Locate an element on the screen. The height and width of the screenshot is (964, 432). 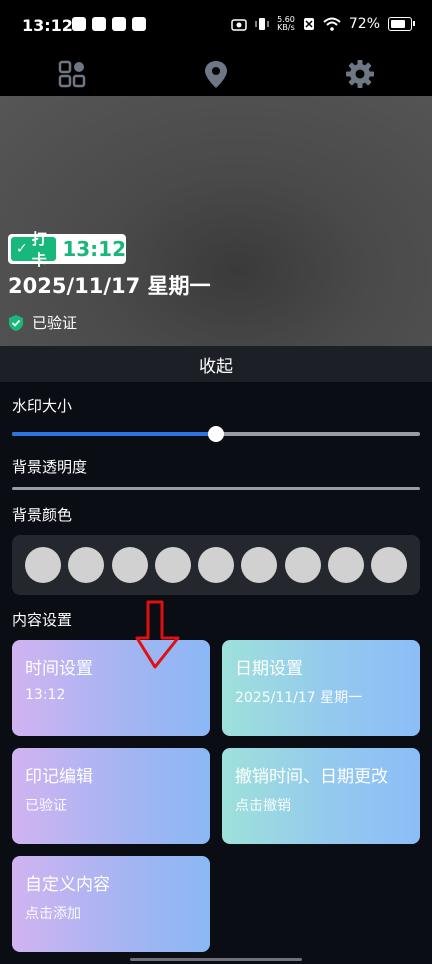
card-title: 印记编辑 is located at coordinates (59, 777).